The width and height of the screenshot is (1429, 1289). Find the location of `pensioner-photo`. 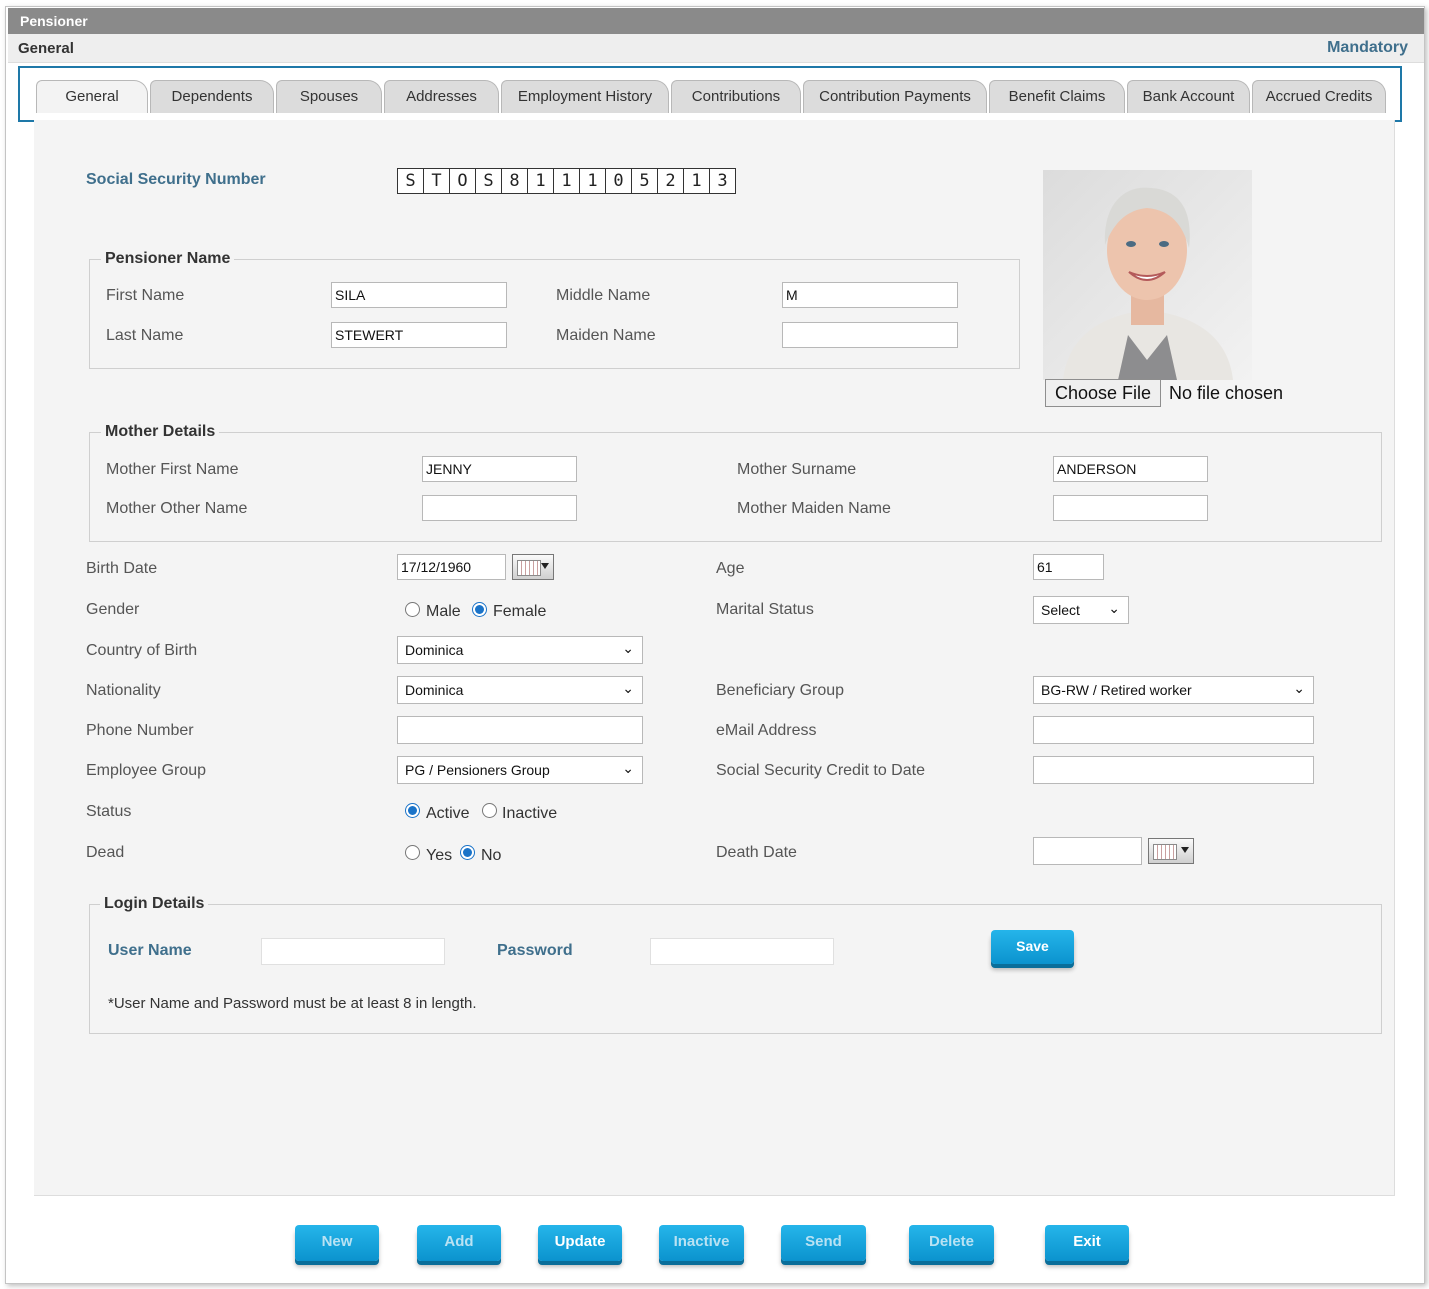

pensioner-photo is located at coordinates (1147, 275).